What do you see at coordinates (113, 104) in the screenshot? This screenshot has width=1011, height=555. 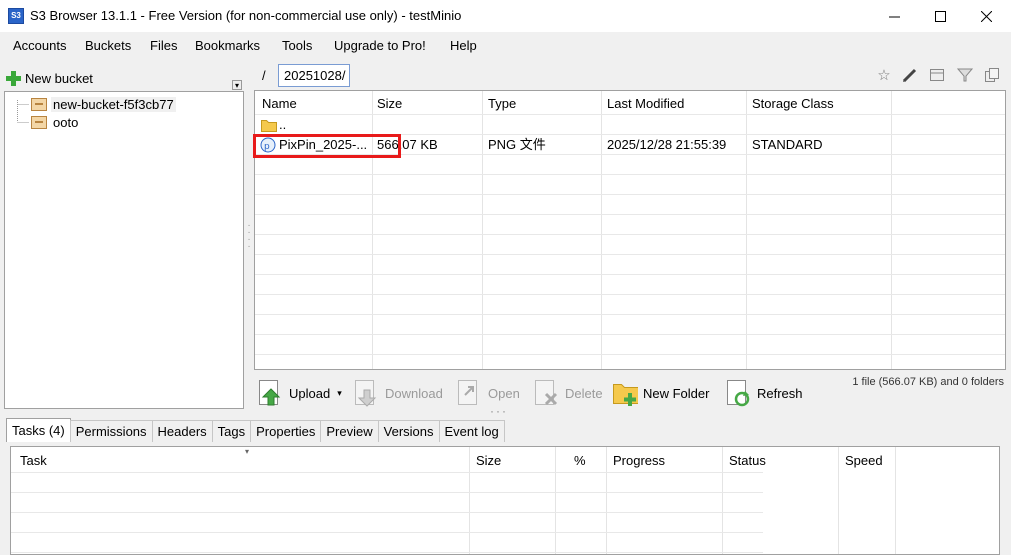 I see `bucket-label: new-bucket-f5f3cb77` at bounding box center [113, 104].